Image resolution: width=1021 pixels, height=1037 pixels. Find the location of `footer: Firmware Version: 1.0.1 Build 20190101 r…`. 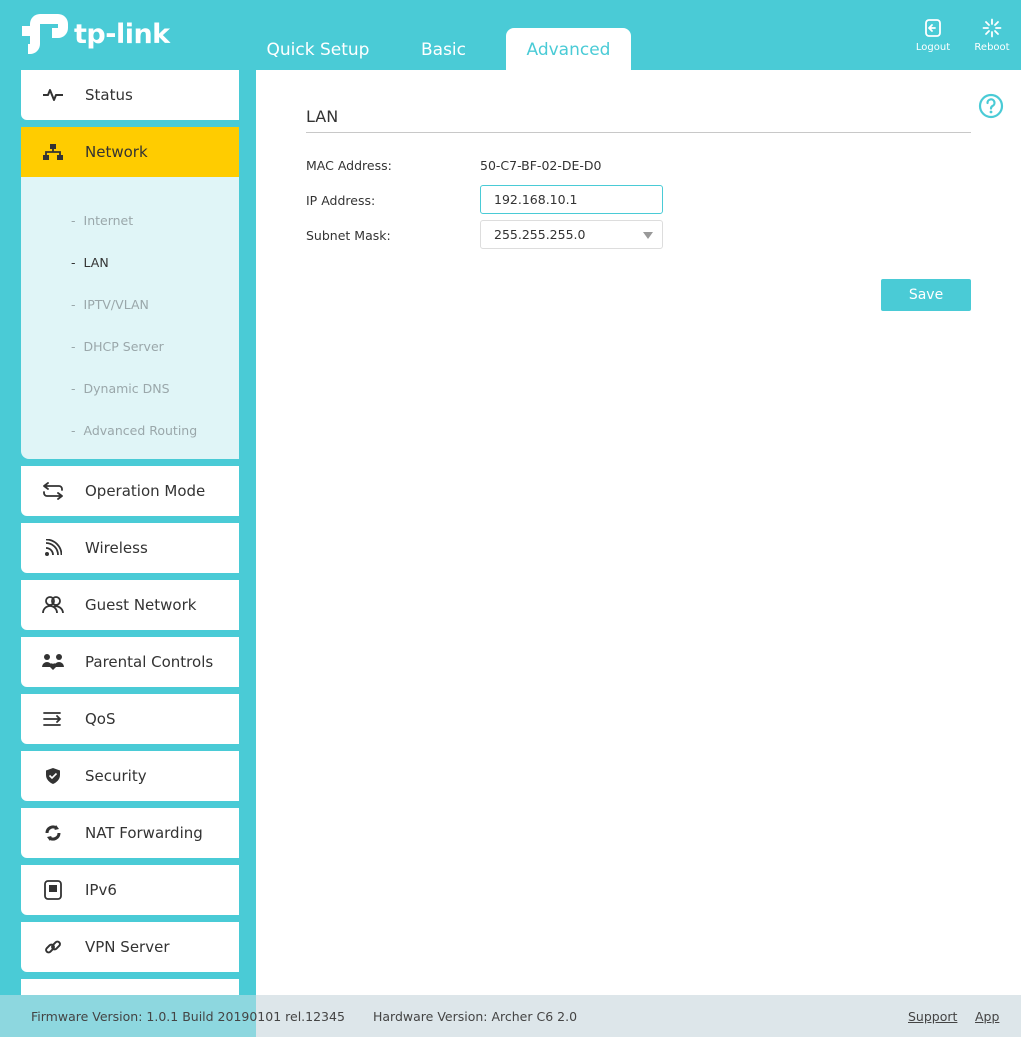

footer: Firmware Version: 1.0.1 Build 20190101 r… is located at coordinates (510, 1016).